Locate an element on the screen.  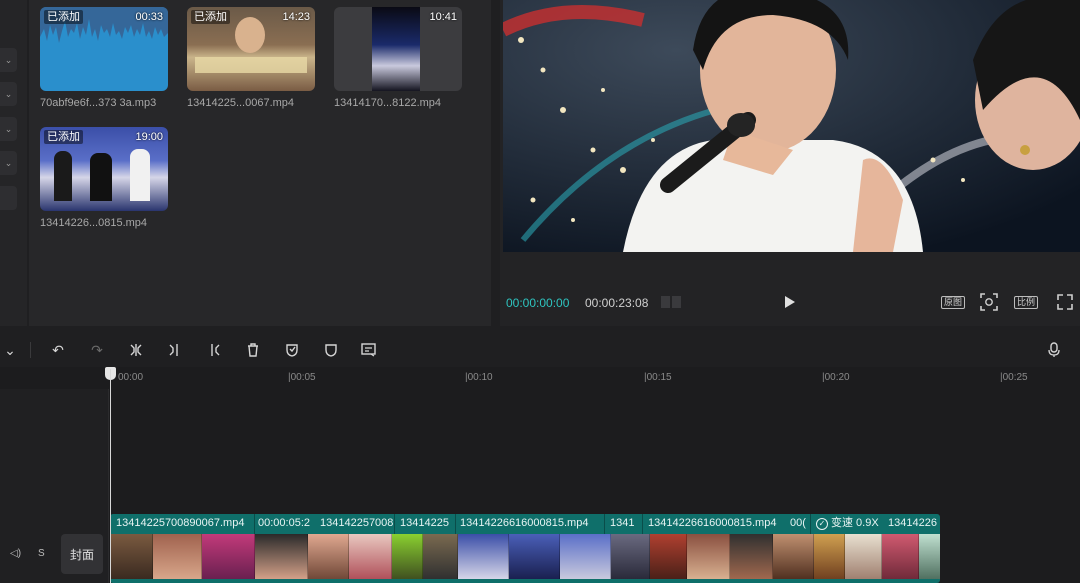
duration-label: 19:00 is located at coordinates (149, 137).